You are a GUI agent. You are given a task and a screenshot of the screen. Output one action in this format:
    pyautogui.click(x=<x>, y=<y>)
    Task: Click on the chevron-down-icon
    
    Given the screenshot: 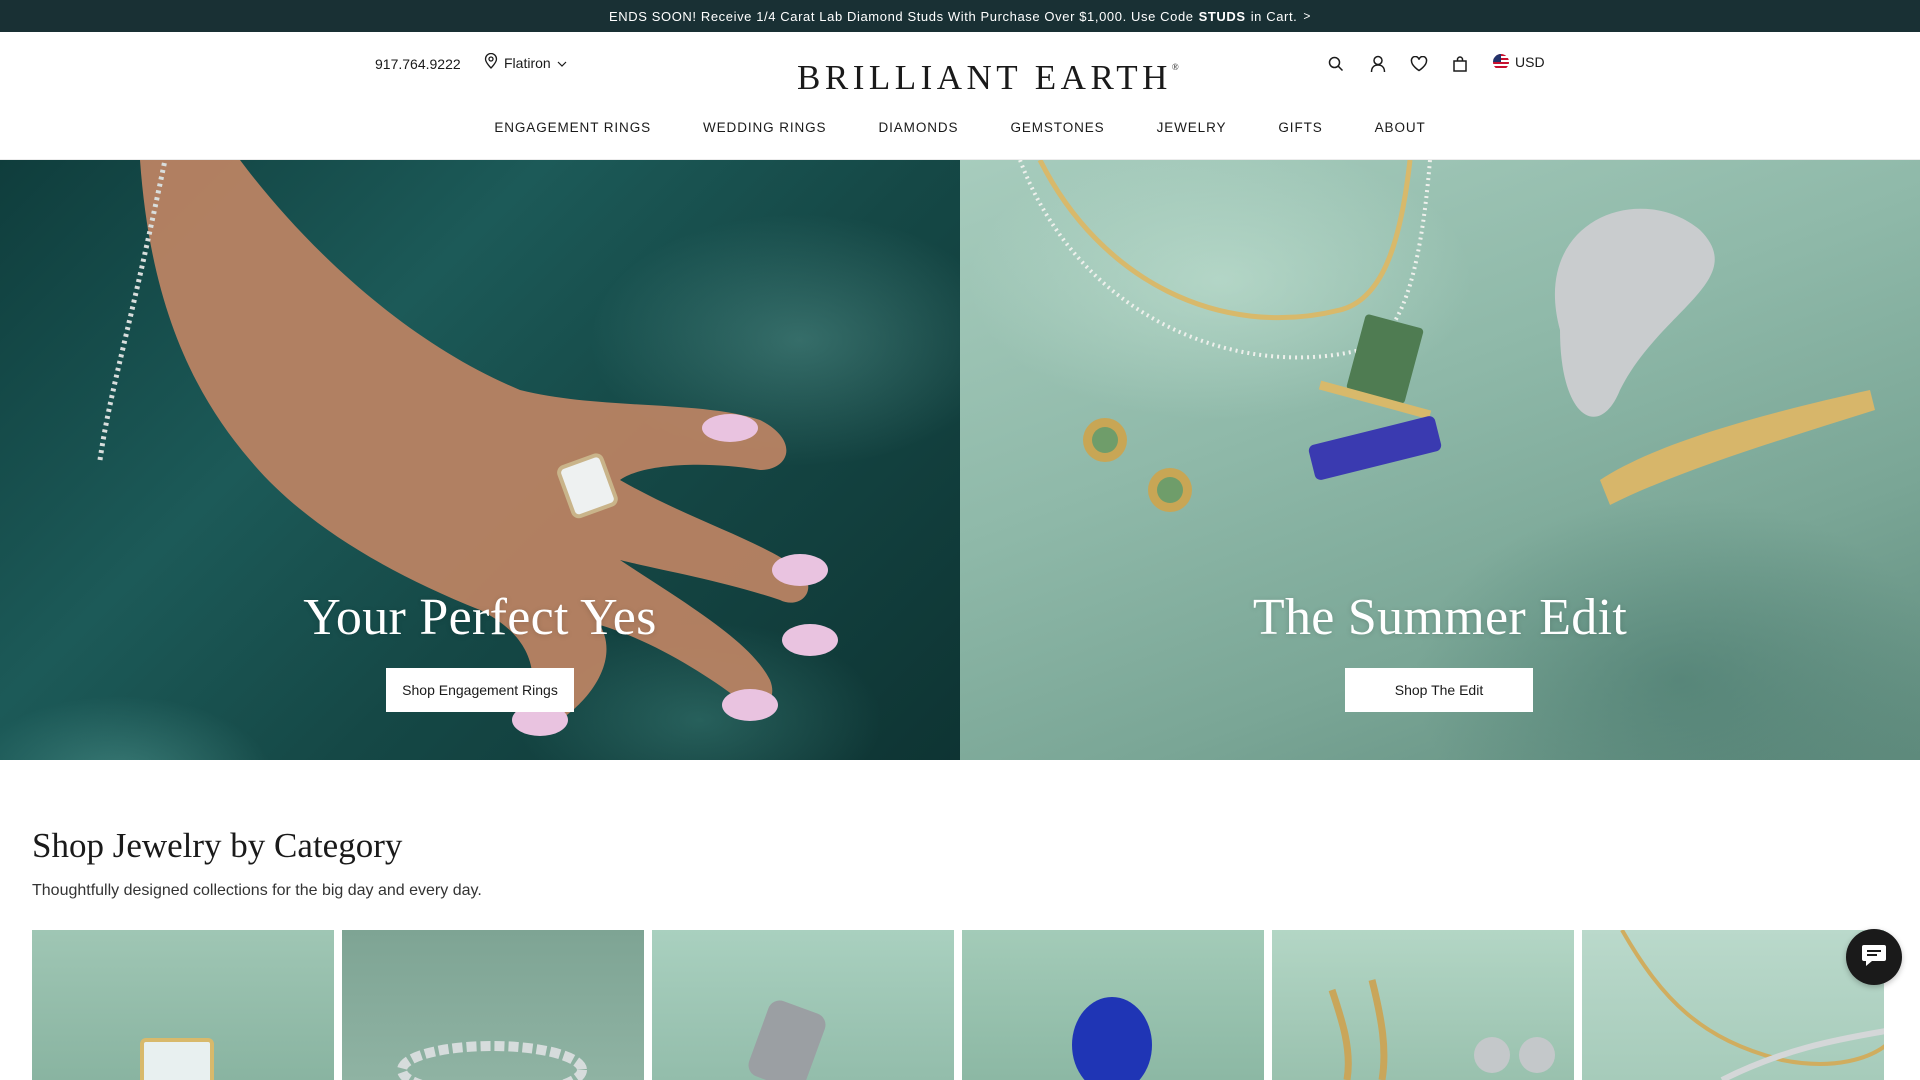 What is the action you would take?
    pyautogui.click(x=562, y=63)
    